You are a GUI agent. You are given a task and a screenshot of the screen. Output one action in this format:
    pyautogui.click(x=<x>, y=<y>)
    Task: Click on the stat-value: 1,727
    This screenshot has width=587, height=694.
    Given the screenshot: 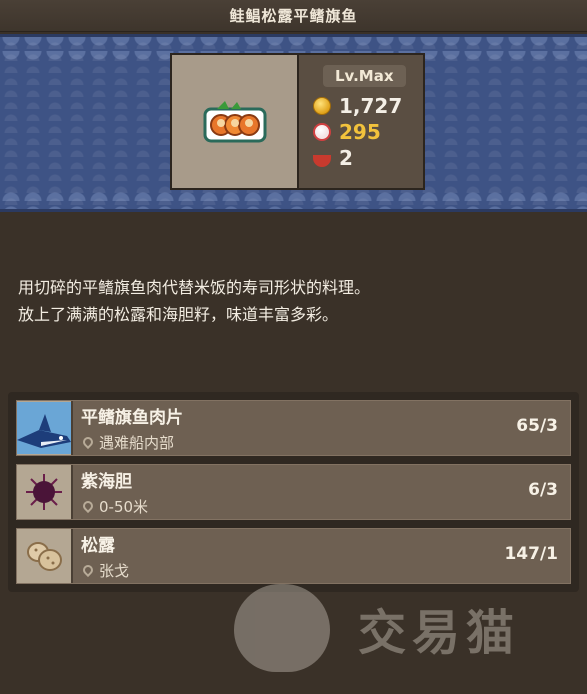 What is the action you would take?
    pyautogui.click(x=371, y=106)
    